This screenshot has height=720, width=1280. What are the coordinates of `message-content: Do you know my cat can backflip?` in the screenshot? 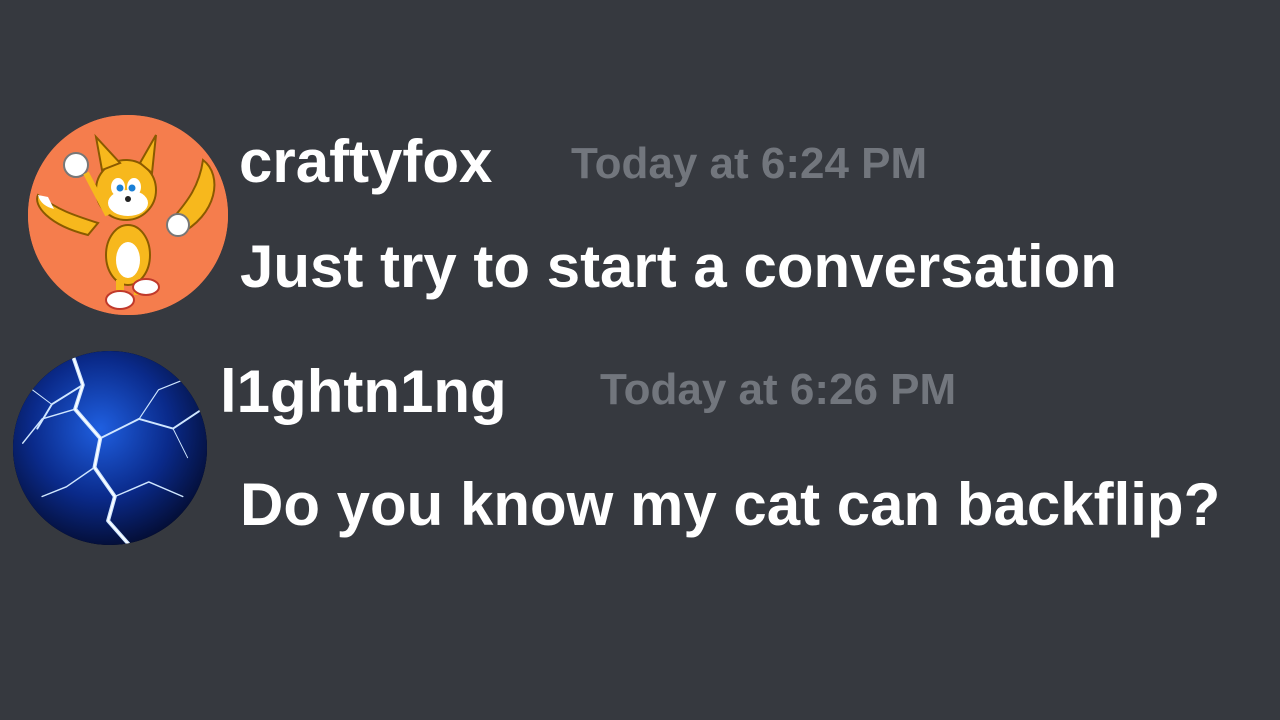 It's located at (730, 504).